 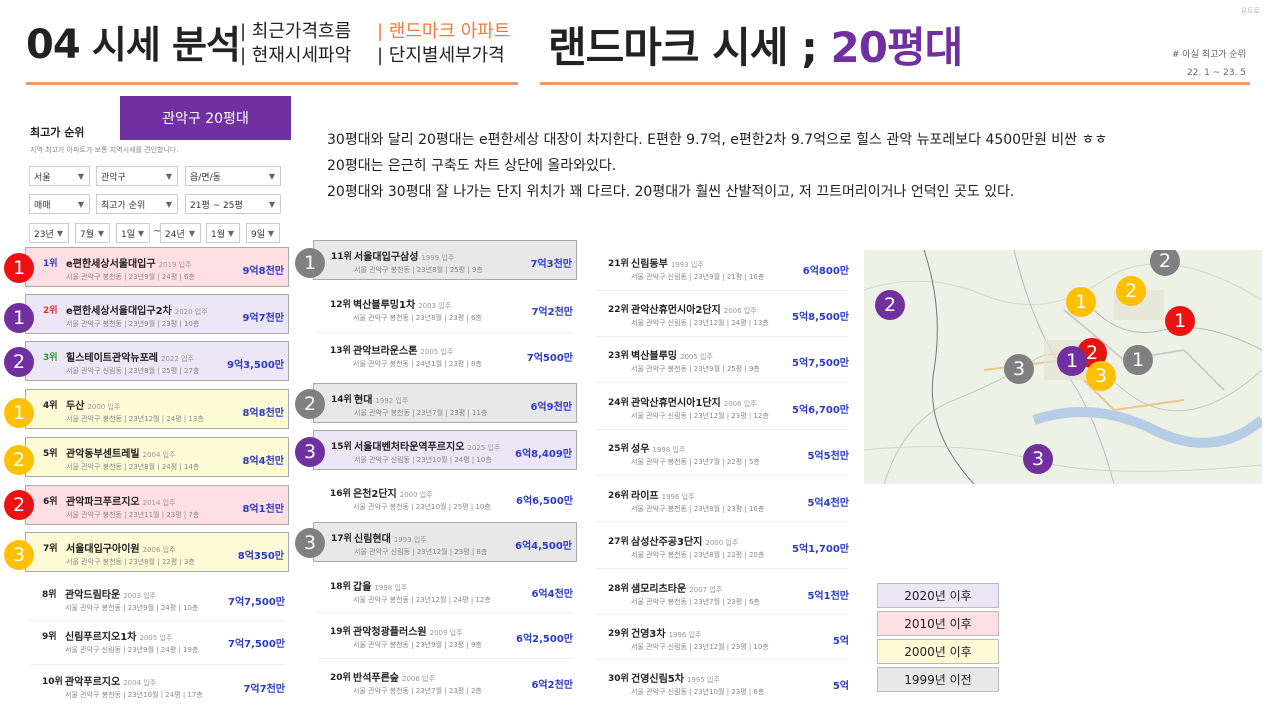 What do you see at coordinates (59, 176) in the screenshot?
I see `filter-city-select: 서울 ▼` at bounding box center [59, 176].